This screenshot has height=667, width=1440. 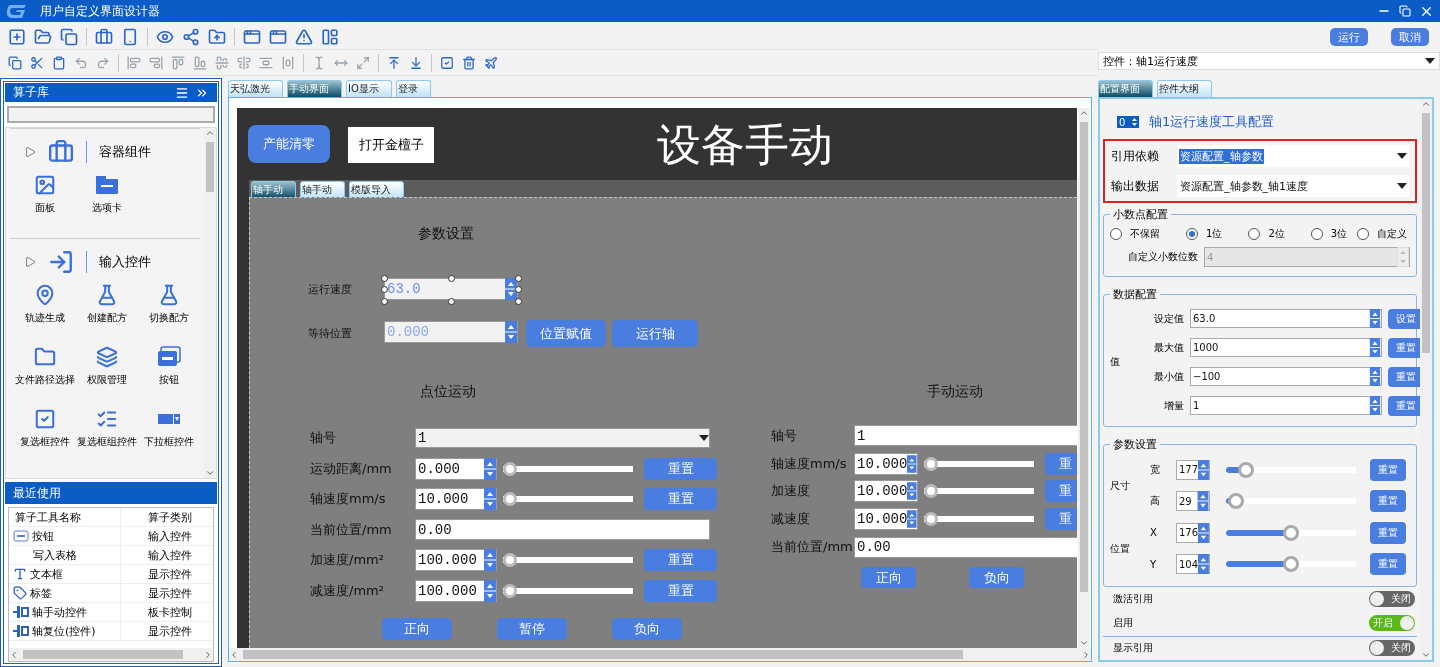 What do you see at coordinates (491, 62) in the screenshot?
I see `plane-icon` at bounding box center [491, 62].